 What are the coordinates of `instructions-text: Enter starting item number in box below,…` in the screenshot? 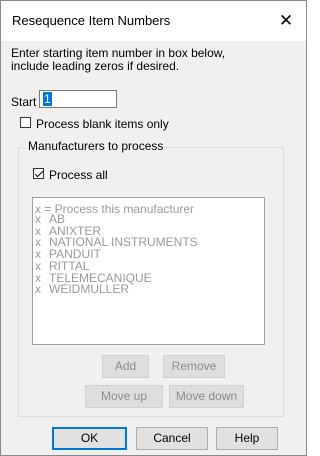 It's located at (151, 60).